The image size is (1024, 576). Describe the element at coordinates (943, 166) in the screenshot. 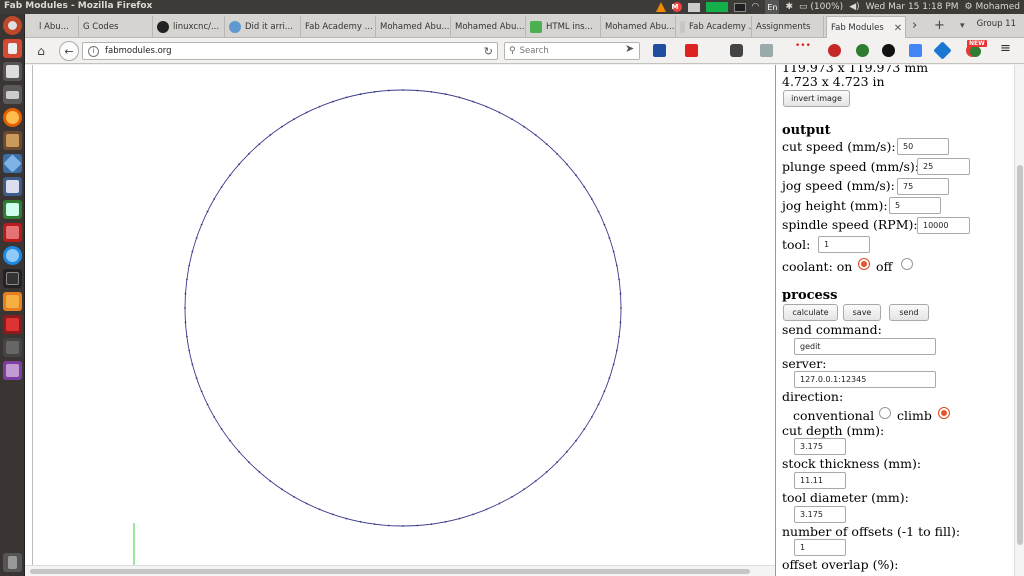

I see `plunge-speed-input: 25` at that location.